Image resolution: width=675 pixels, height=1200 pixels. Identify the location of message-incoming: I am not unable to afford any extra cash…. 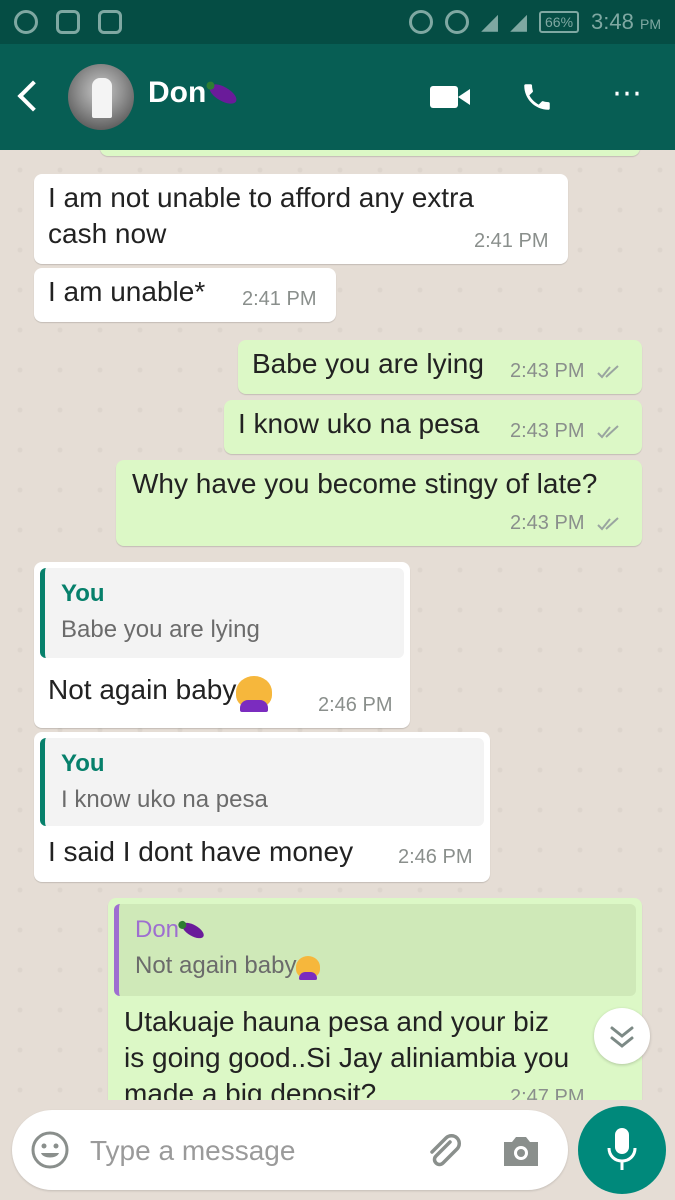
(301, 219).